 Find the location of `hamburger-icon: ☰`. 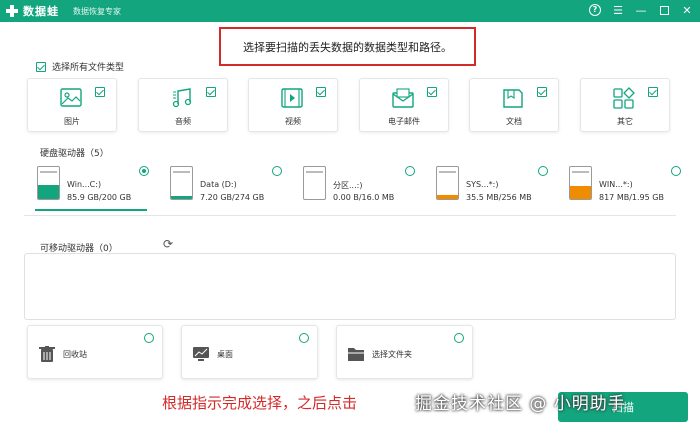

hamburger-icon: ☰ is located at coordinates (618, 10).